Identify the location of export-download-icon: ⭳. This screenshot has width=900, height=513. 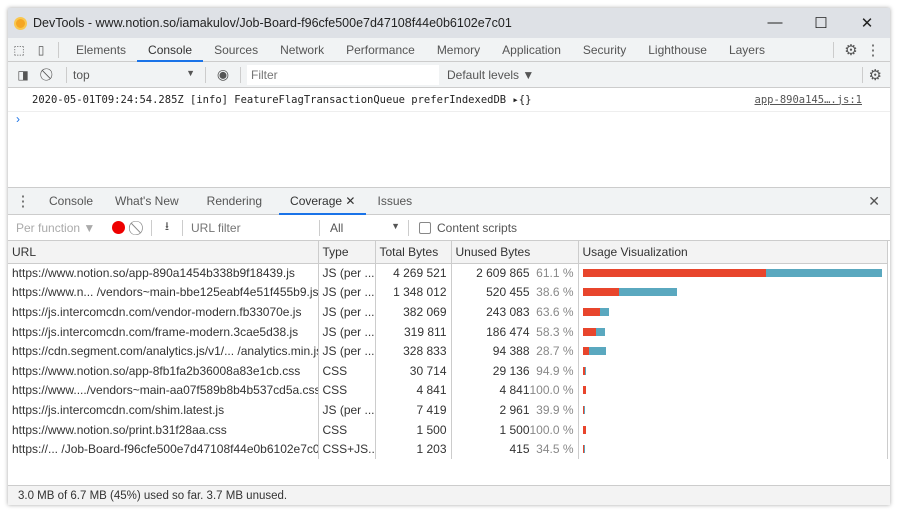
(167, 227).